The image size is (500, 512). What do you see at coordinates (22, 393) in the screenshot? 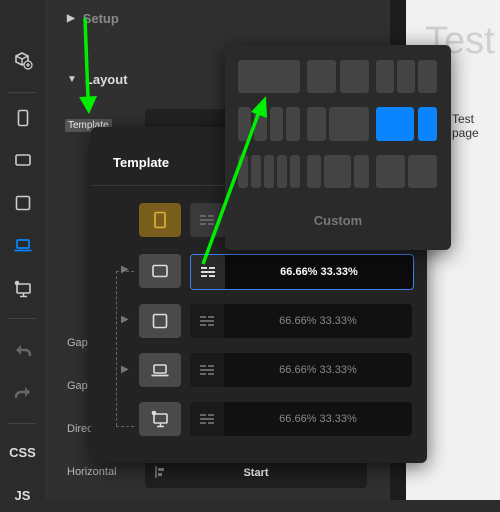
I see `redo-icon` at bounding box center [22, 393].